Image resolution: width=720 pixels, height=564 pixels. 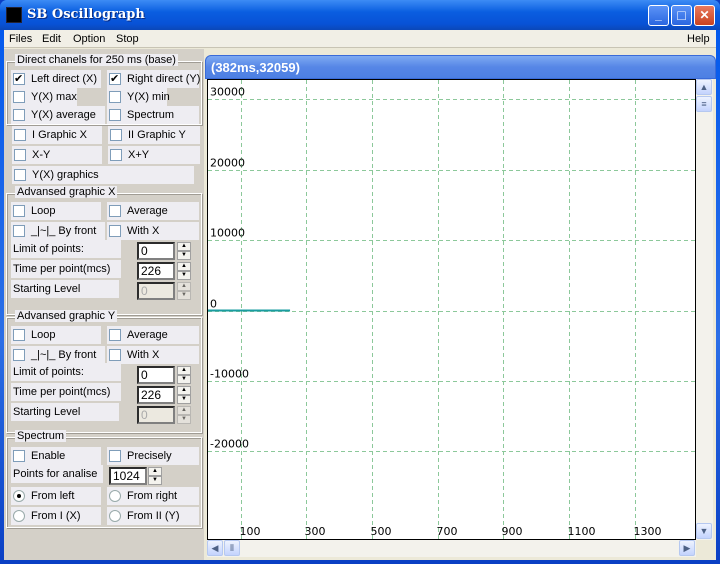 I want to click on menu-option: Option, so click(x=89, y=39).